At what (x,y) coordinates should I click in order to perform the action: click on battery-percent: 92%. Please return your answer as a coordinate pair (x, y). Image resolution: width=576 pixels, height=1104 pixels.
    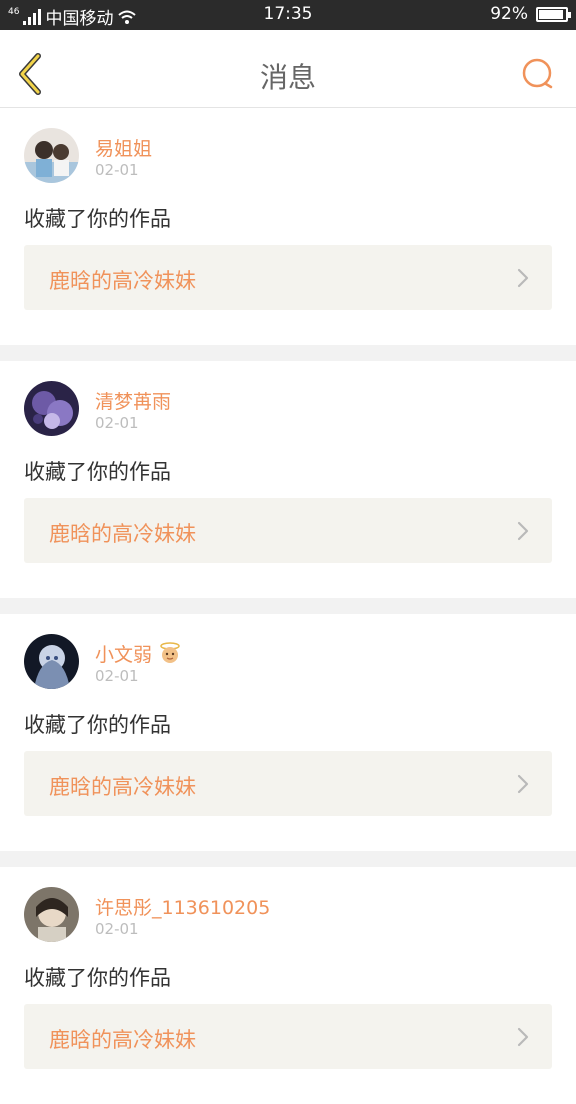
    Looking at the image, I should click on (509, 14).